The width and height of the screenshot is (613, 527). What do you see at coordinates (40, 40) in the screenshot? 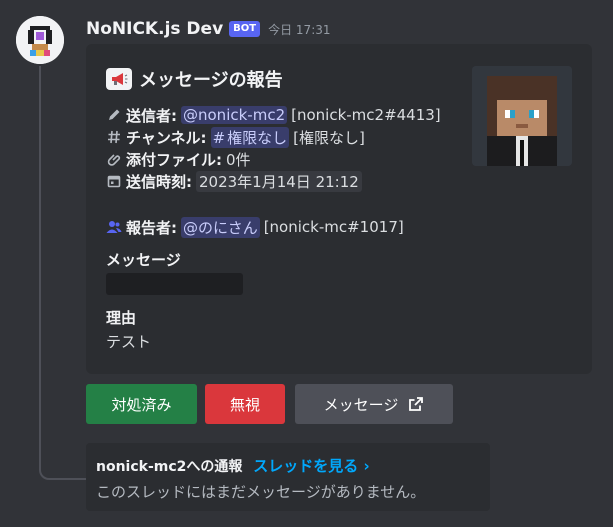
I see `bot-avatar` at bounding box center [40, 40].